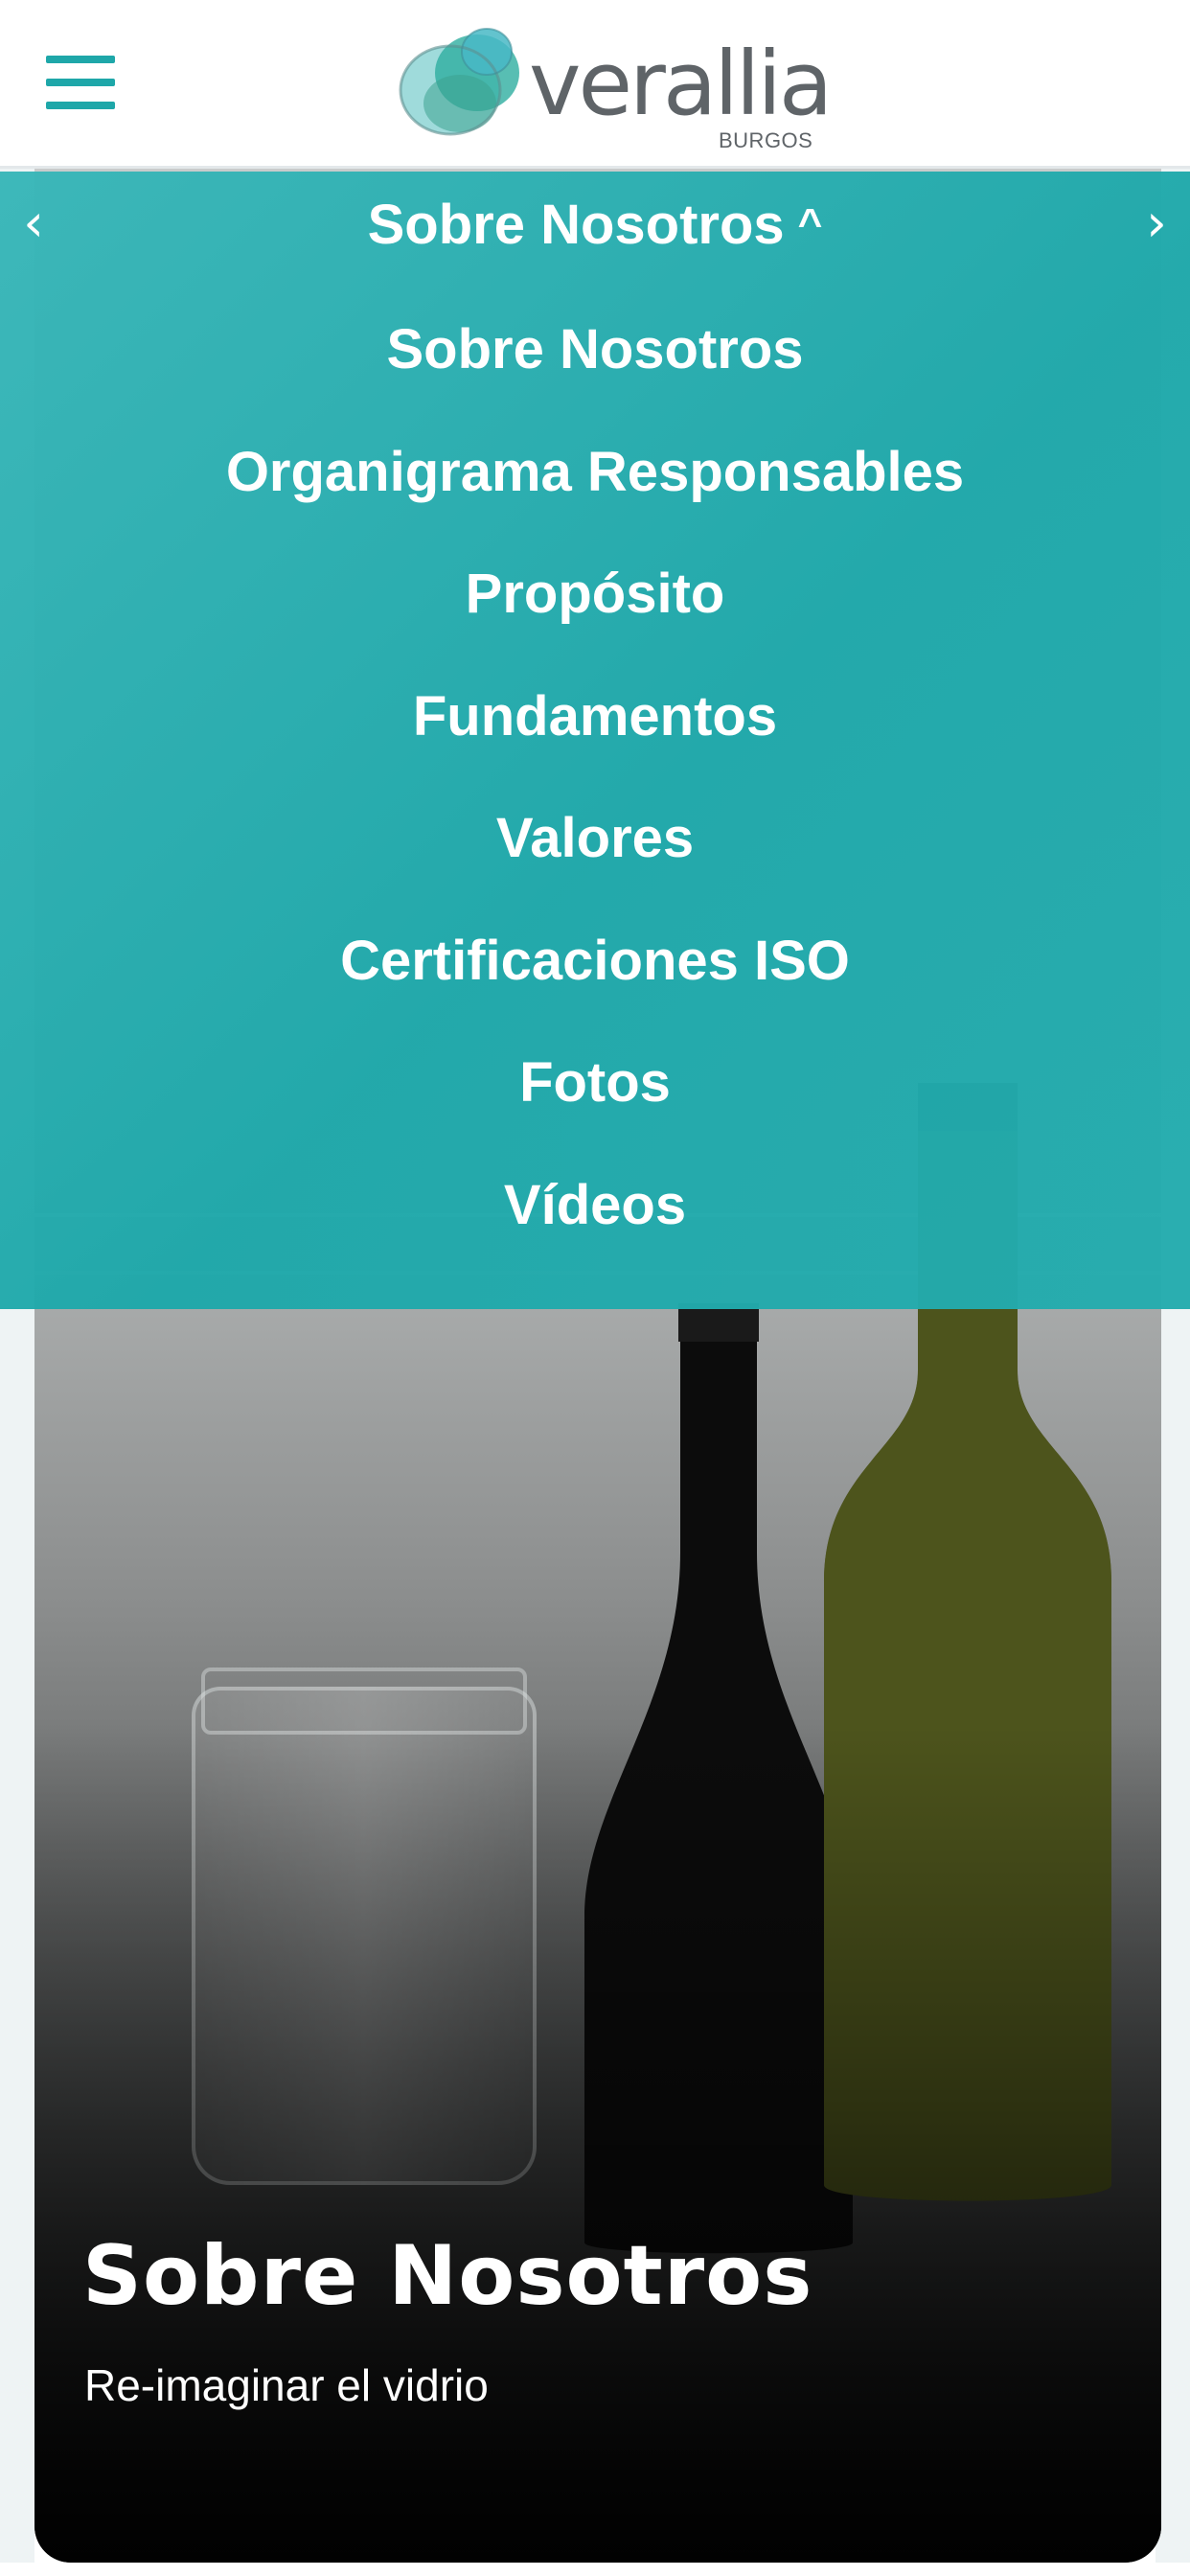 The height and width of the screenshot is (2576, 1190). I want to click on hero-title: Sobre Nosotros, so click(448, 2276).